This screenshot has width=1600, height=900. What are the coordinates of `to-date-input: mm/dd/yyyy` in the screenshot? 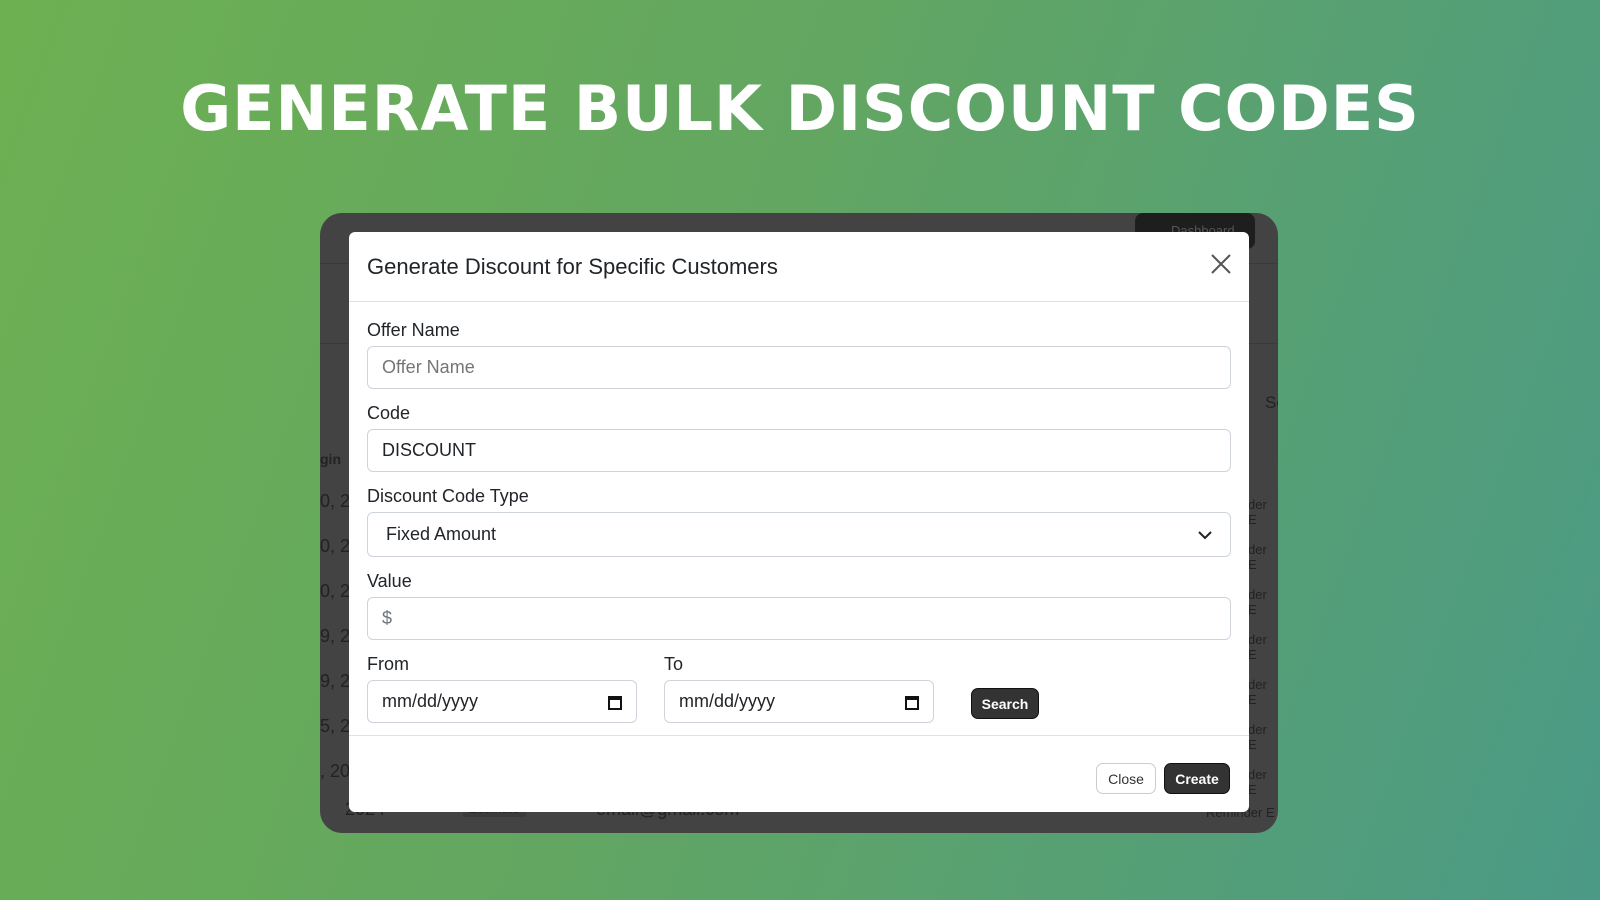 It's located at (799, 701).